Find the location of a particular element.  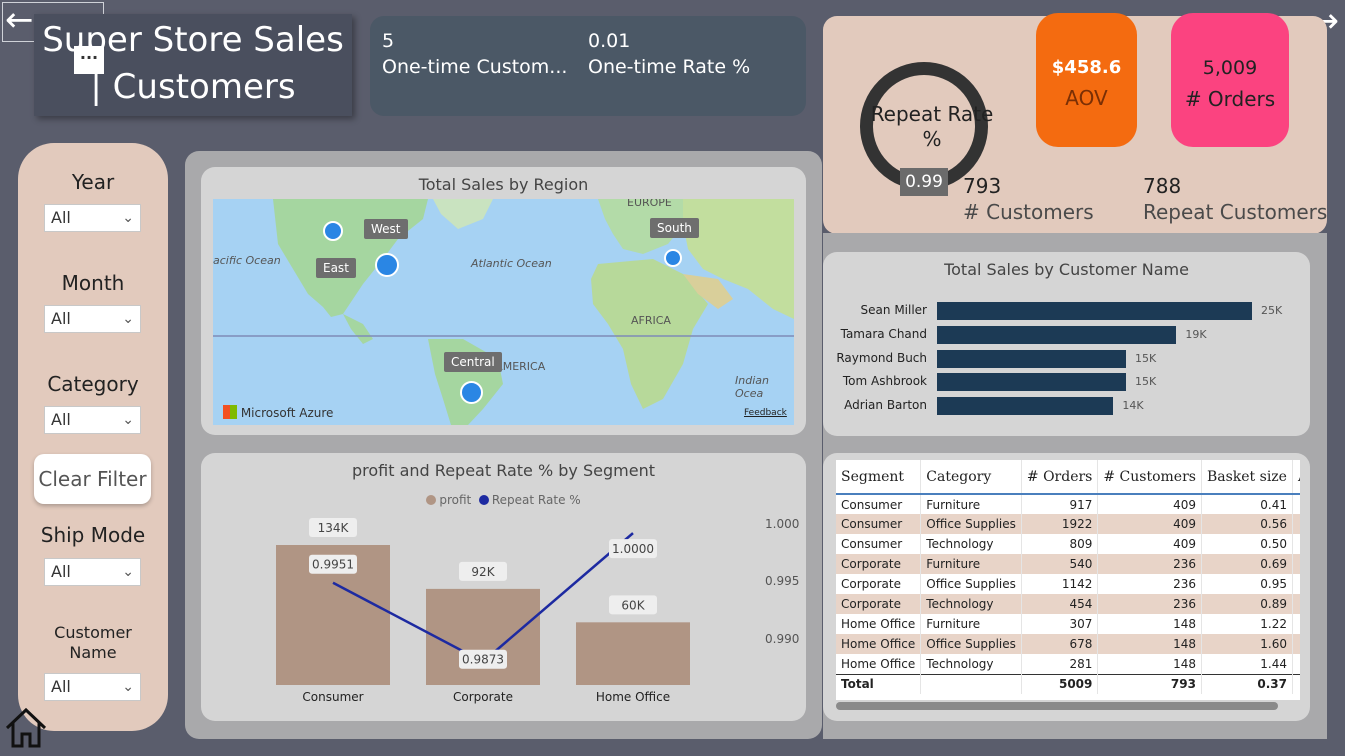

repeat-customers-value: 788 is located at coordinates (1162, 186).